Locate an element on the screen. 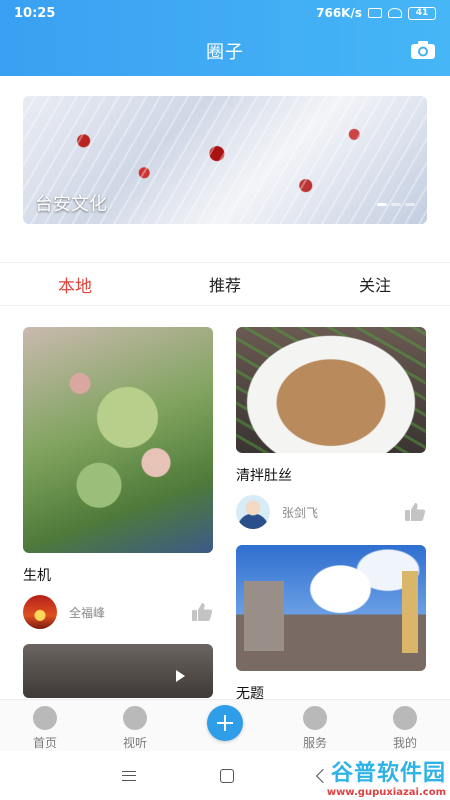  nav-publish is located at coordinates (225, 725).